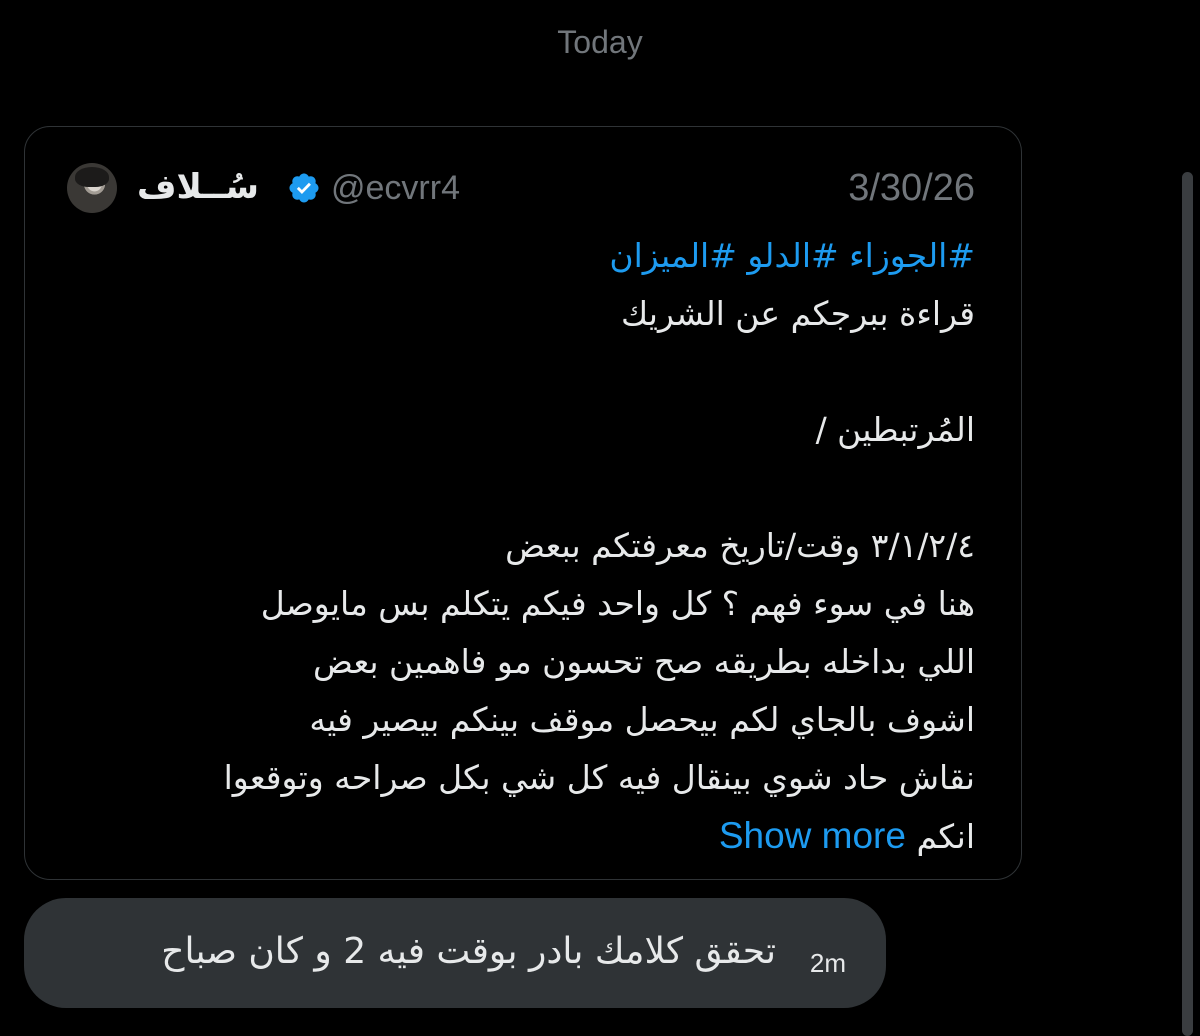 The width and height of the screenshot is (1200, 1036). I want to click on author-name: سُــلاف, so click(198, 187).